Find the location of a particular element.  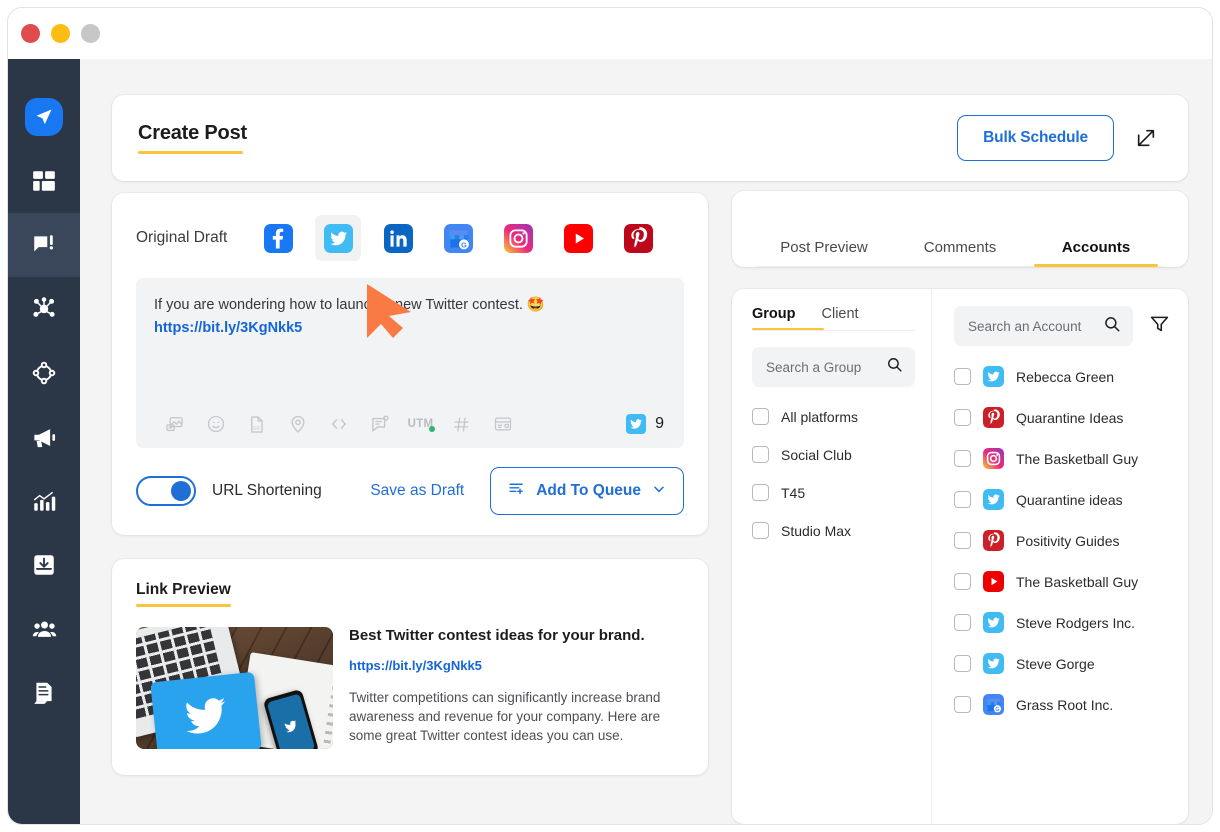

sidebar-item-discovery is located at coordinates (44, 373).